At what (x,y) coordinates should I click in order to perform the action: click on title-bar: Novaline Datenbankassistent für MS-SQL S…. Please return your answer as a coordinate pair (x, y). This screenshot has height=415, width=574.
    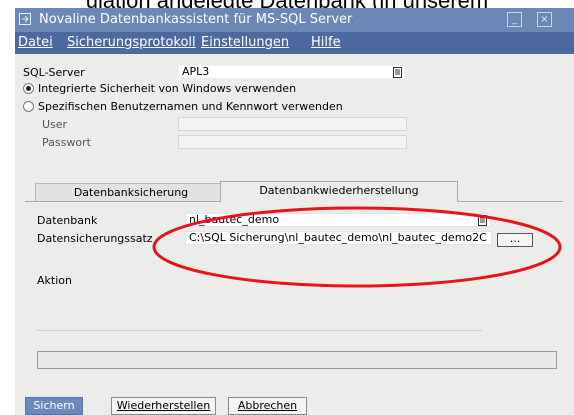
    Looking at the image, I should click on (294, 20).